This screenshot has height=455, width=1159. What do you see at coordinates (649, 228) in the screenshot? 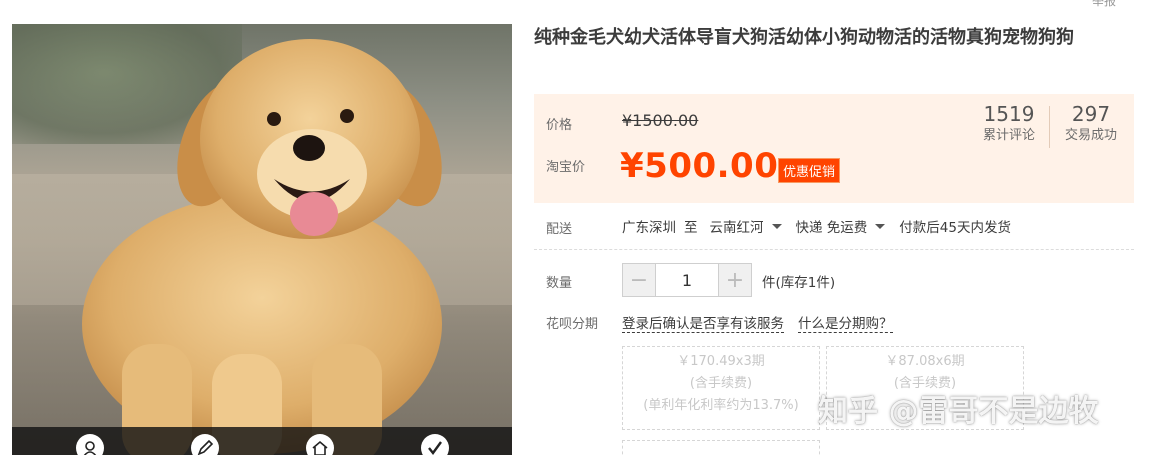
I see `delivery-from: 广东深圳` at bounding box center [649, 228].